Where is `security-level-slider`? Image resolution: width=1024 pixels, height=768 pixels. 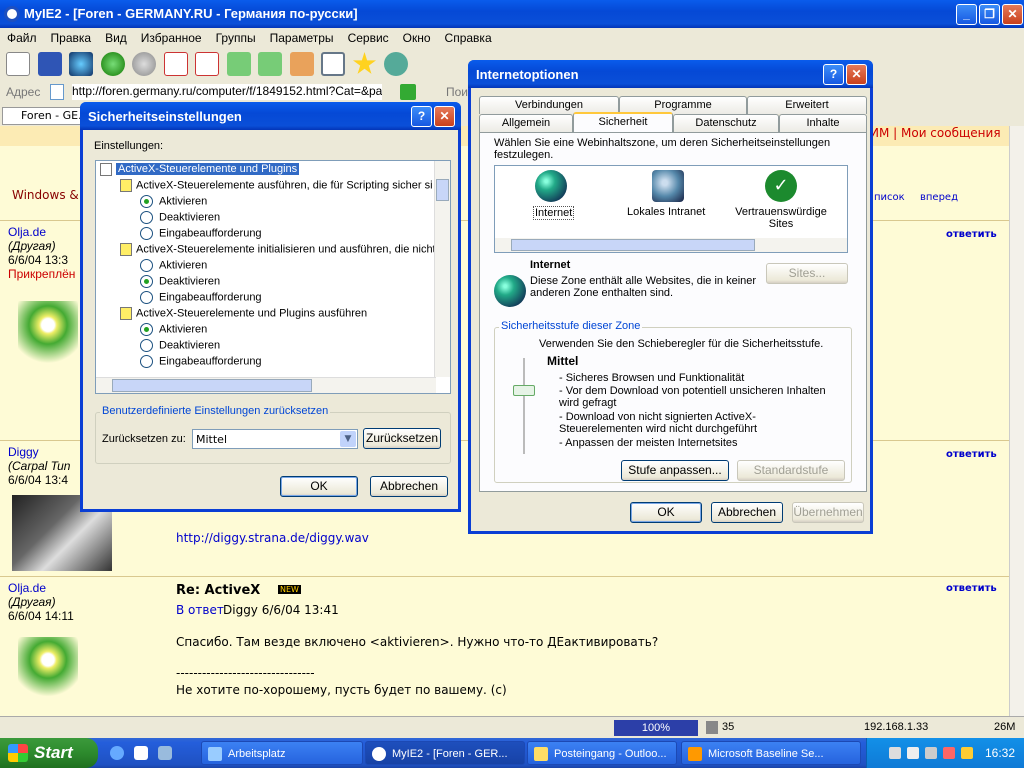
security-level-slider is located at coordinates (524, 406).